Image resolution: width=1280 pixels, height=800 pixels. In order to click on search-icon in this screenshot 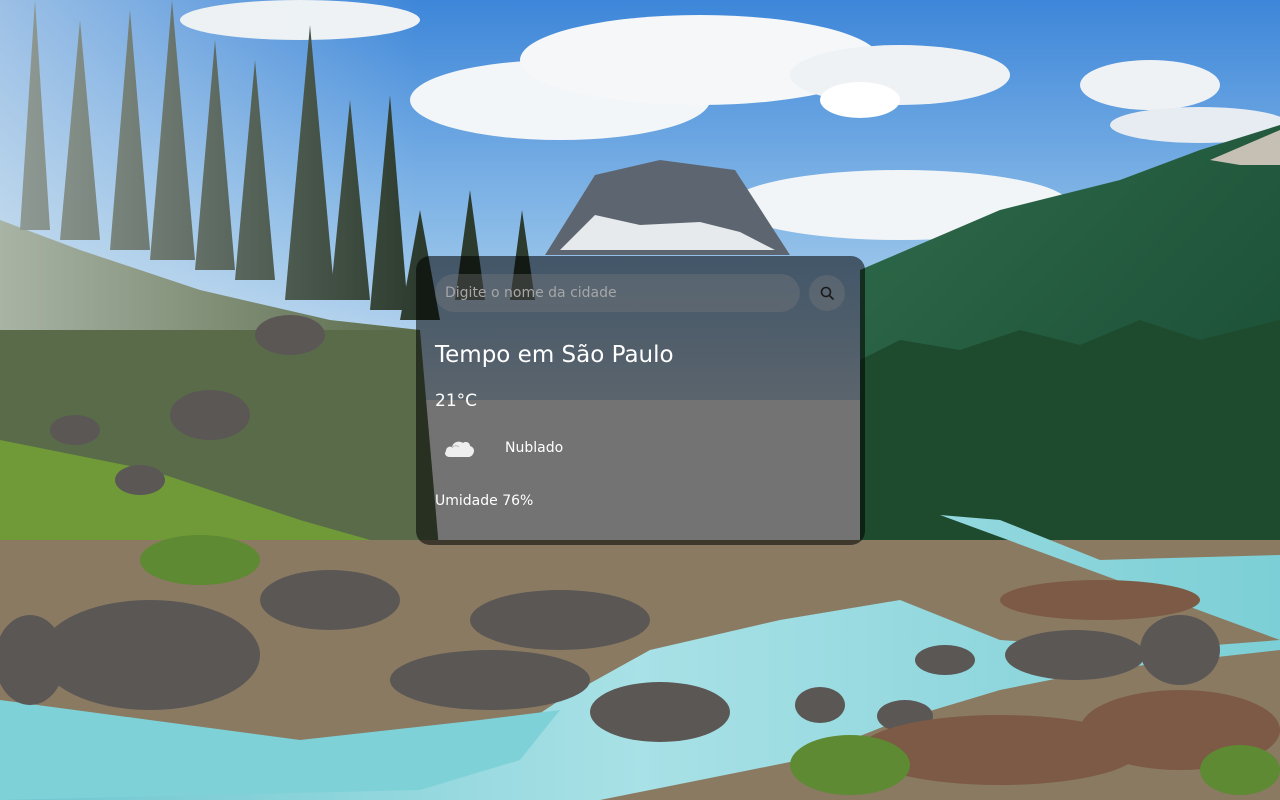, I will do `click(827, 293)`.